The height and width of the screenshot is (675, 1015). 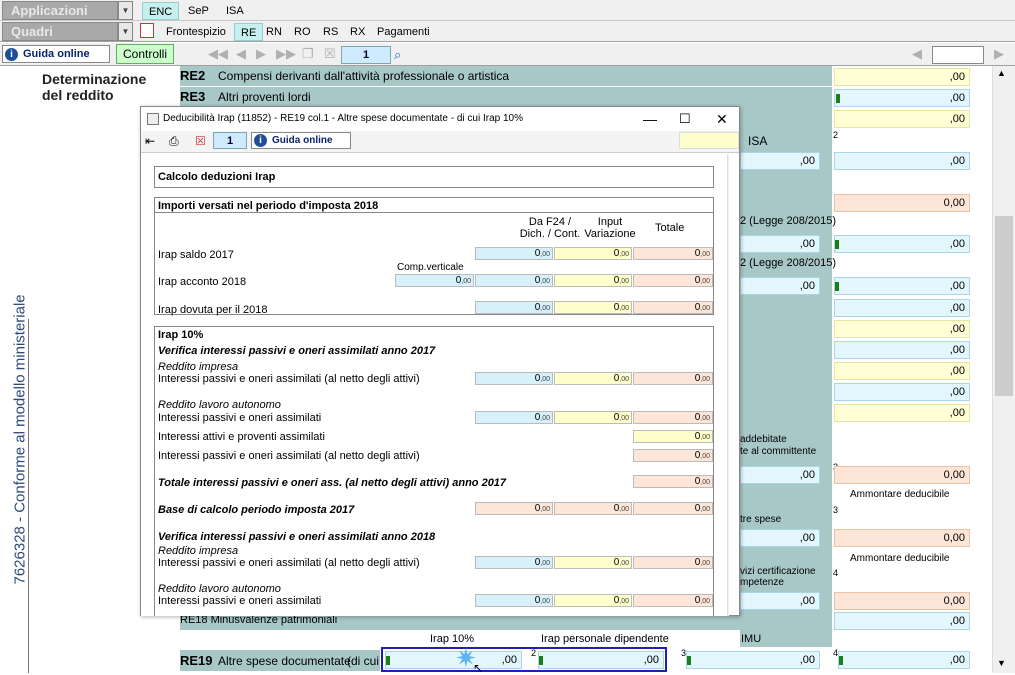 I want to click on addebitate-line1: addebitate, so click(x=763, y=439).